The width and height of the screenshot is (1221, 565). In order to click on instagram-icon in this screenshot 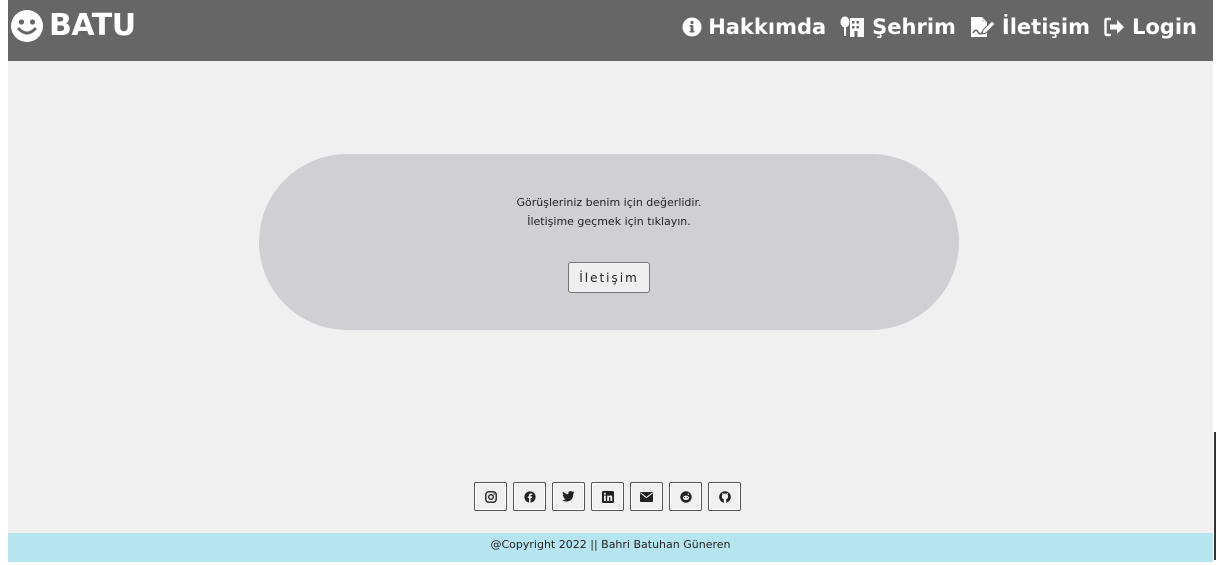, I will do `click(490, 496)`.